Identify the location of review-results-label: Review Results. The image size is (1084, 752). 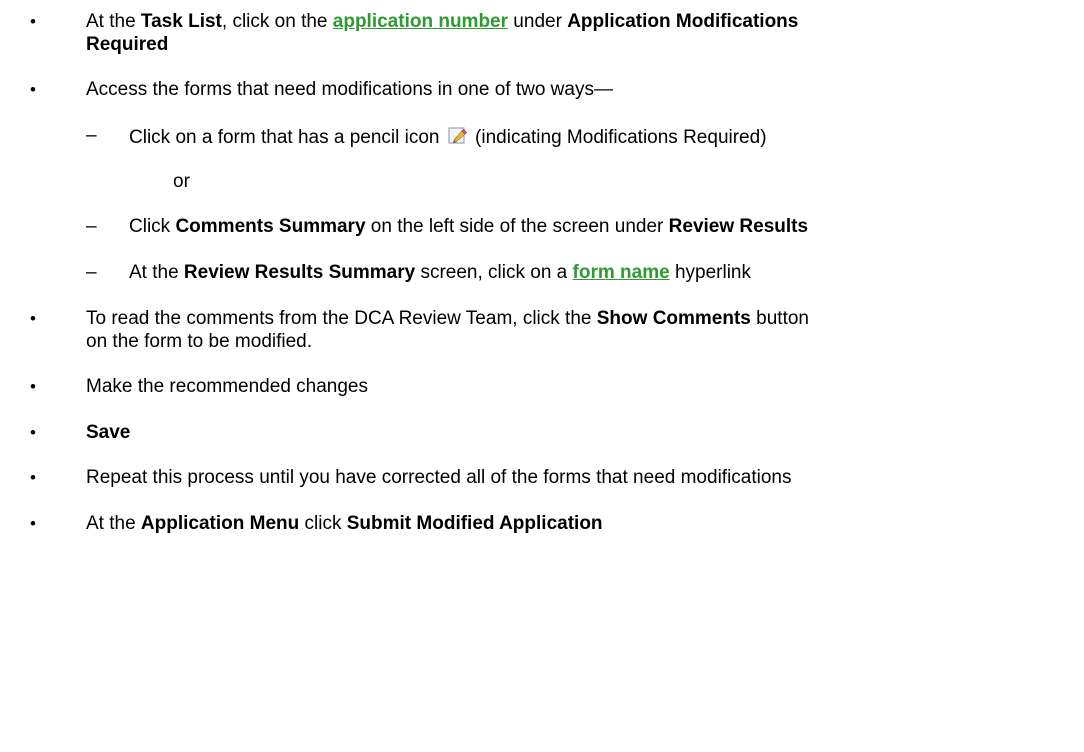
(738, 226).